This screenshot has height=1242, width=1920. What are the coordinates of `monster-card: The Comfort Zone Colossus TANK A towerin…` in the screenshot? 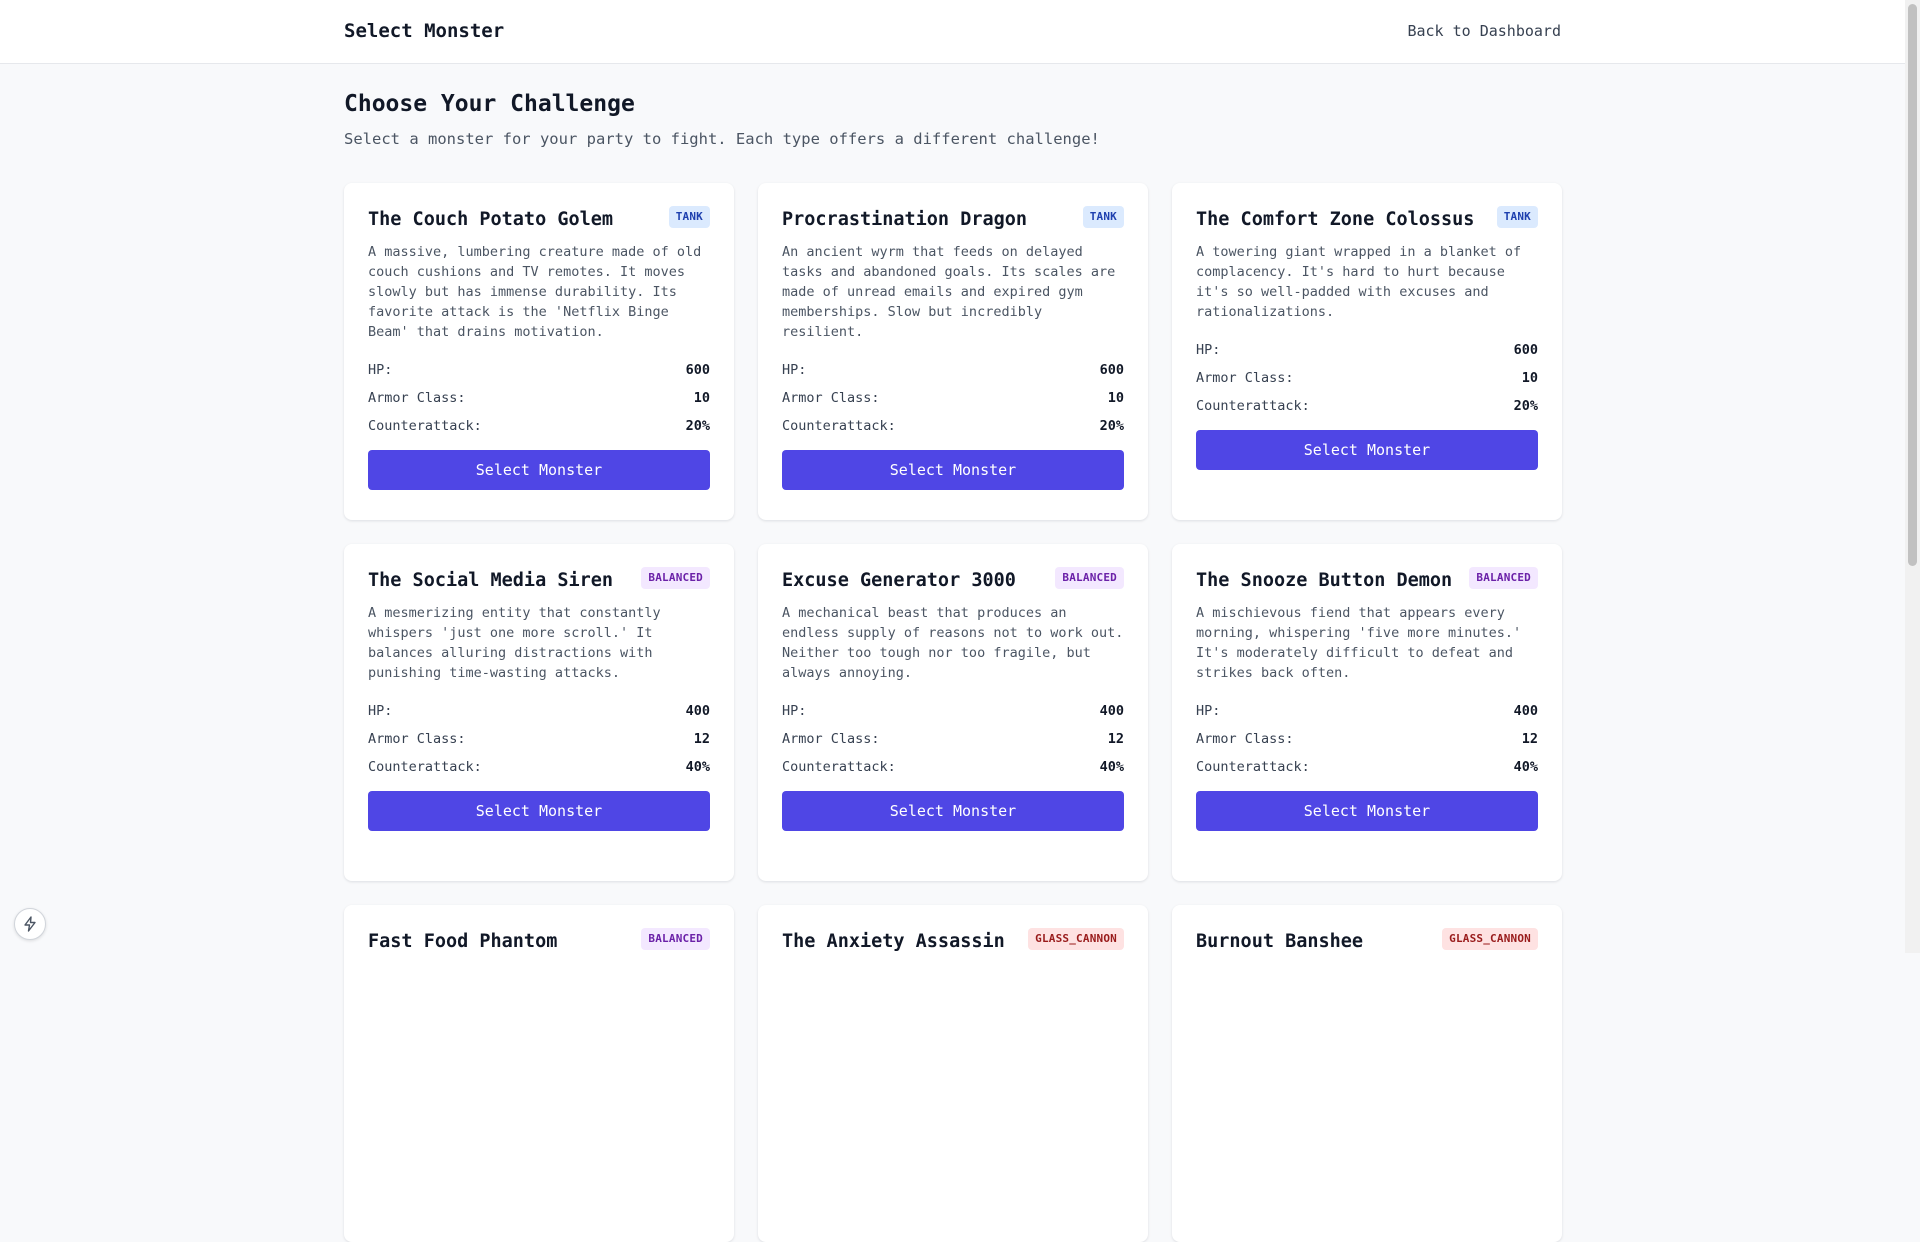 It's located at (1367, 351).